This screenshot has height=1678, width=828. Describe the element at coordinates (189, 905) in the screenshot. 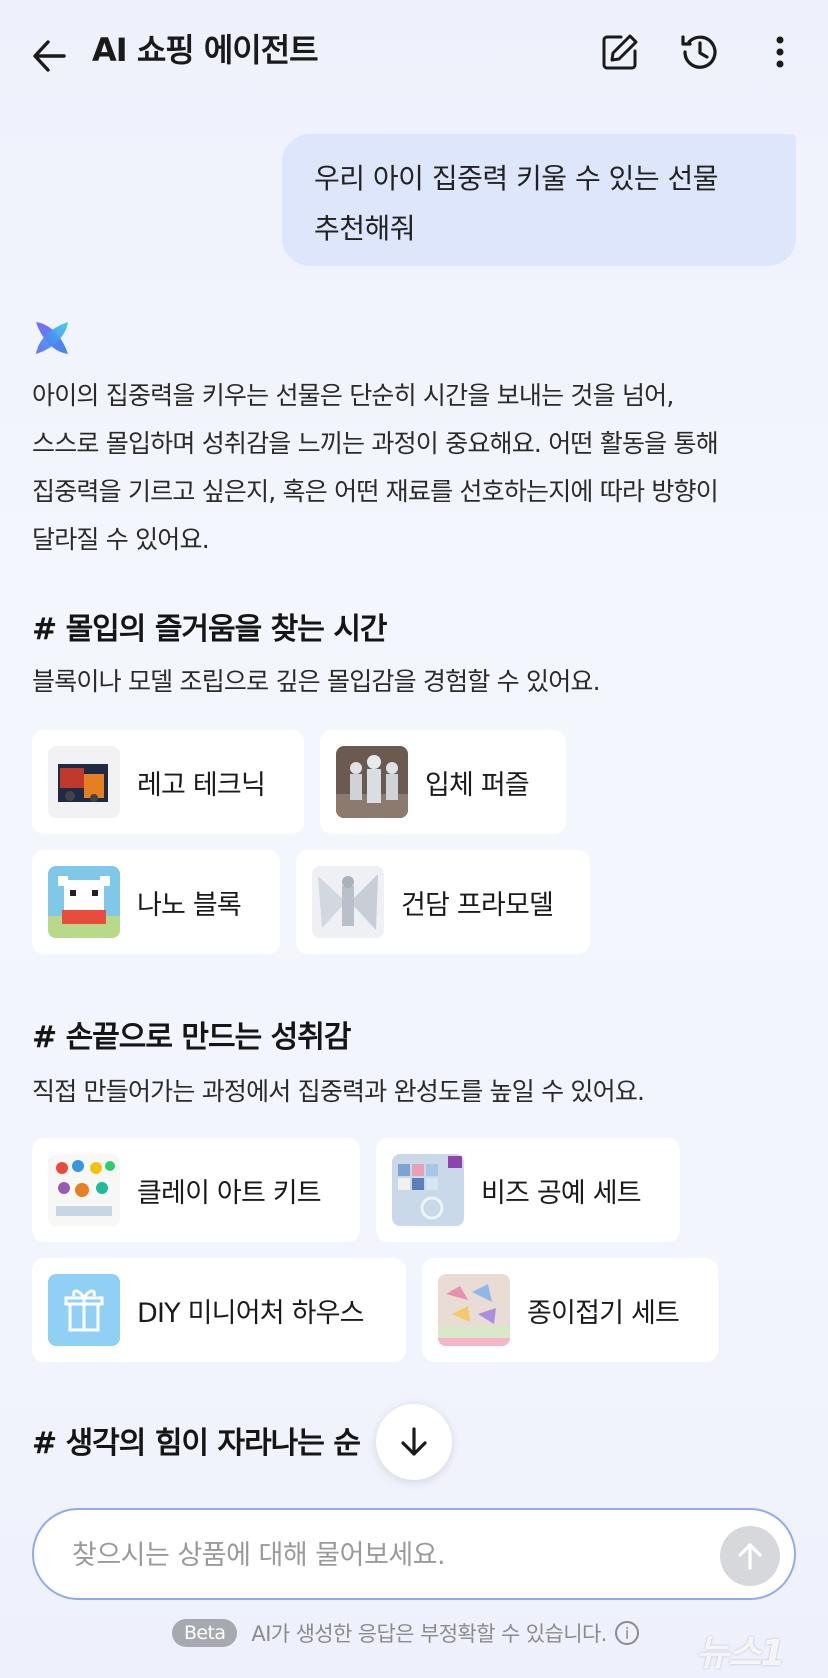

I see `chip-label: 나노 블록` at that location.